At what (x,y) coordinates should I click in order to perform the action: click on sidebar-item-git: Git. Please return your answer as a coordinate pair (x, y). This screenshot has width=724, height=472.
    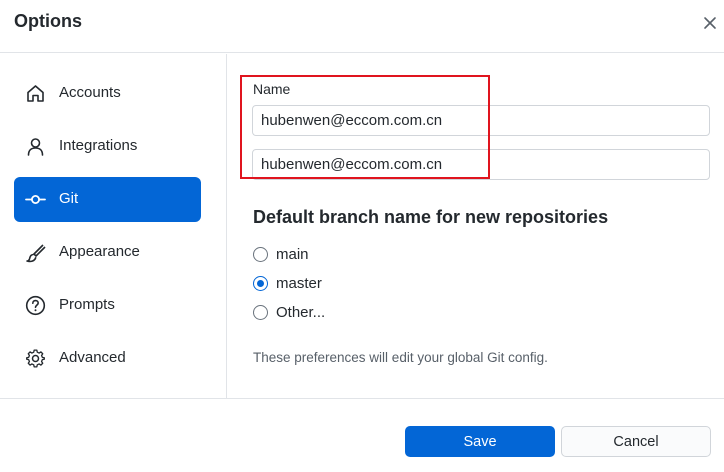
    Looking at the image, I should click on (107, 199).